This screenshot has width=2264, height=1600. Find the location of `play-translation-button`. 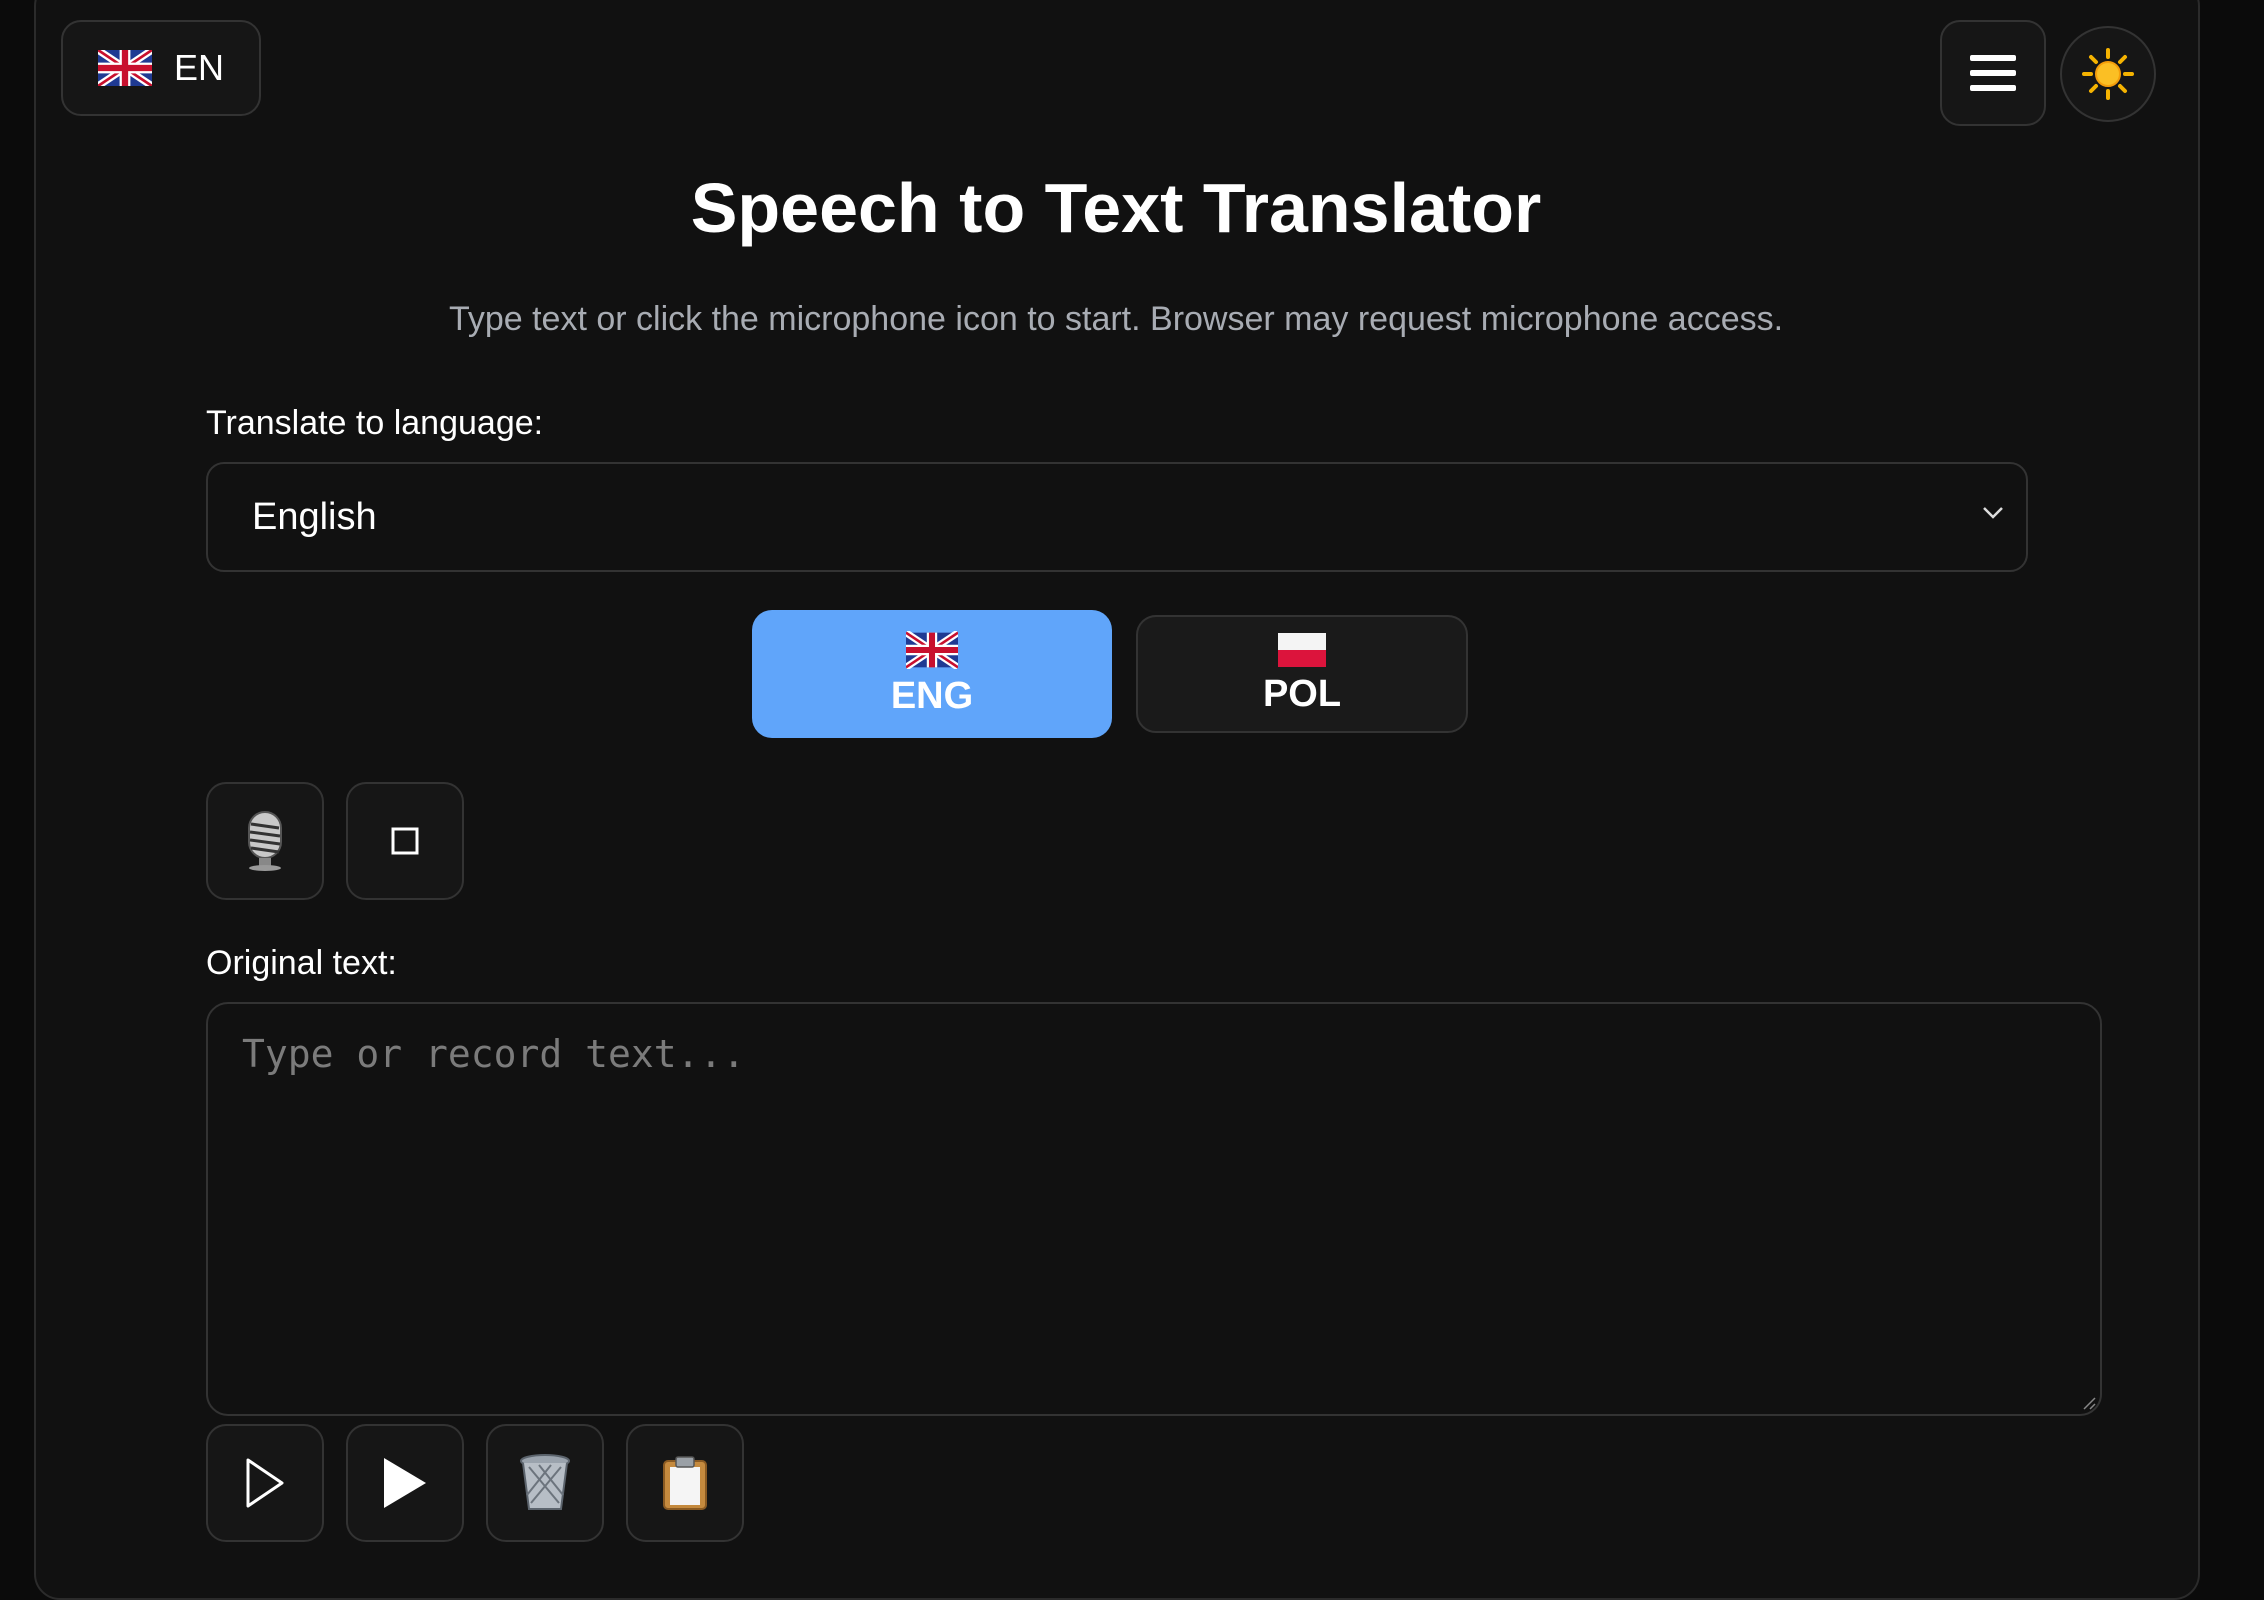

play-translation-button is located at coordinates (405, 1483).